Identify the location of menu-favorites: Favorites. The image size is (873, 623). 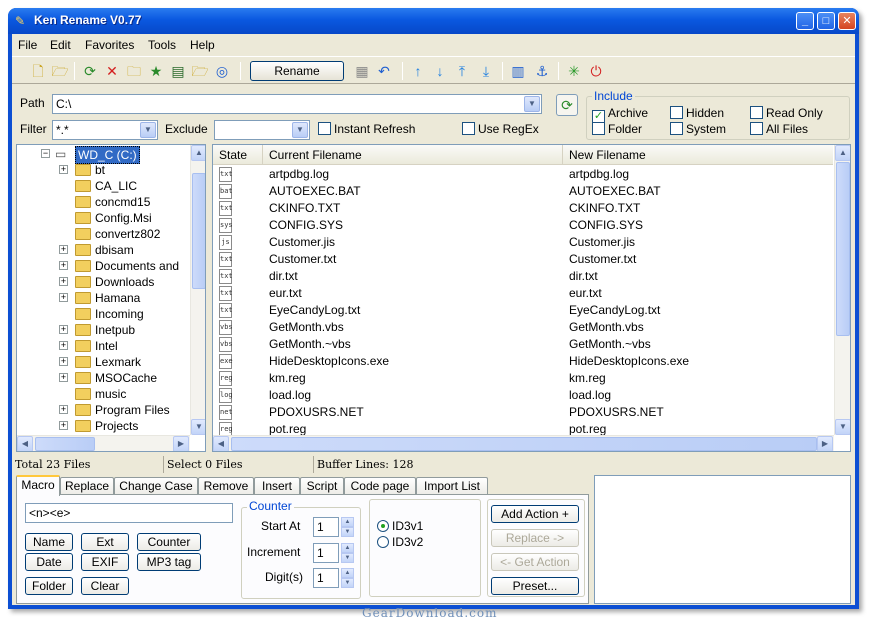
(109, 45).